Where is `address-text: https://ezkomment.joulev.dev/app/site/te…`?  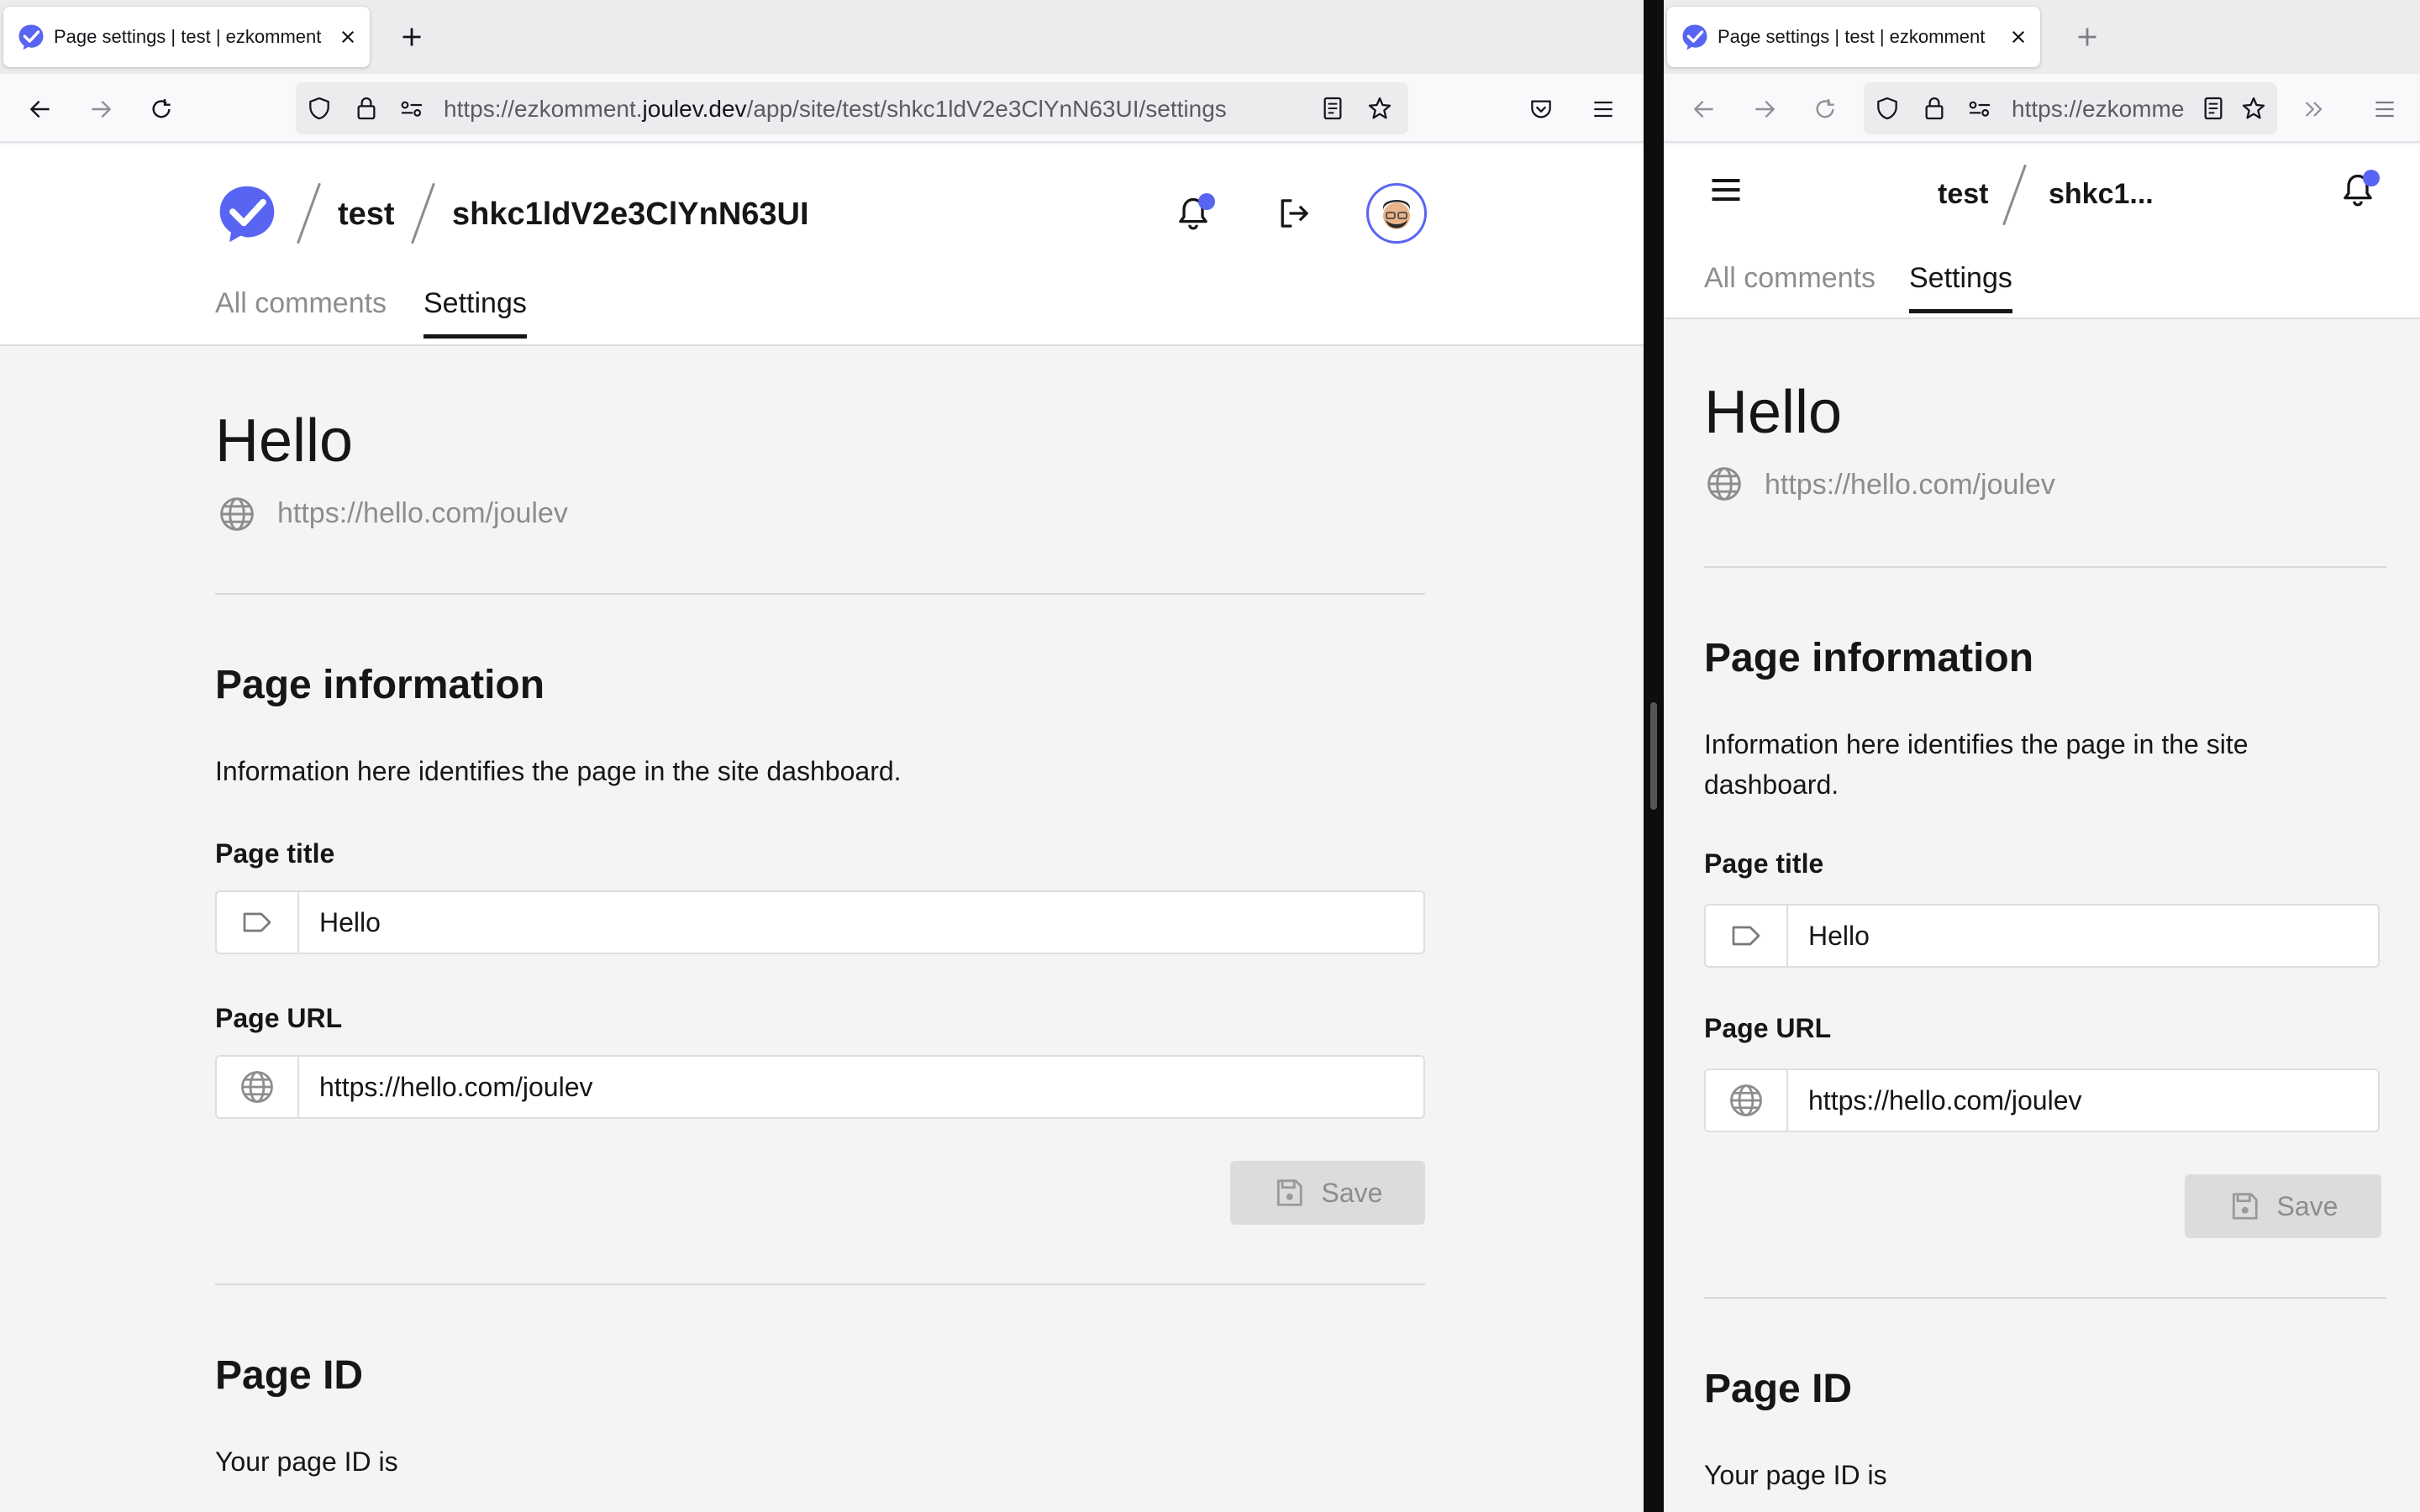 address-text: https://ezkomment.joulev.dev/app/site/te… is located at coordinates (864, 109).